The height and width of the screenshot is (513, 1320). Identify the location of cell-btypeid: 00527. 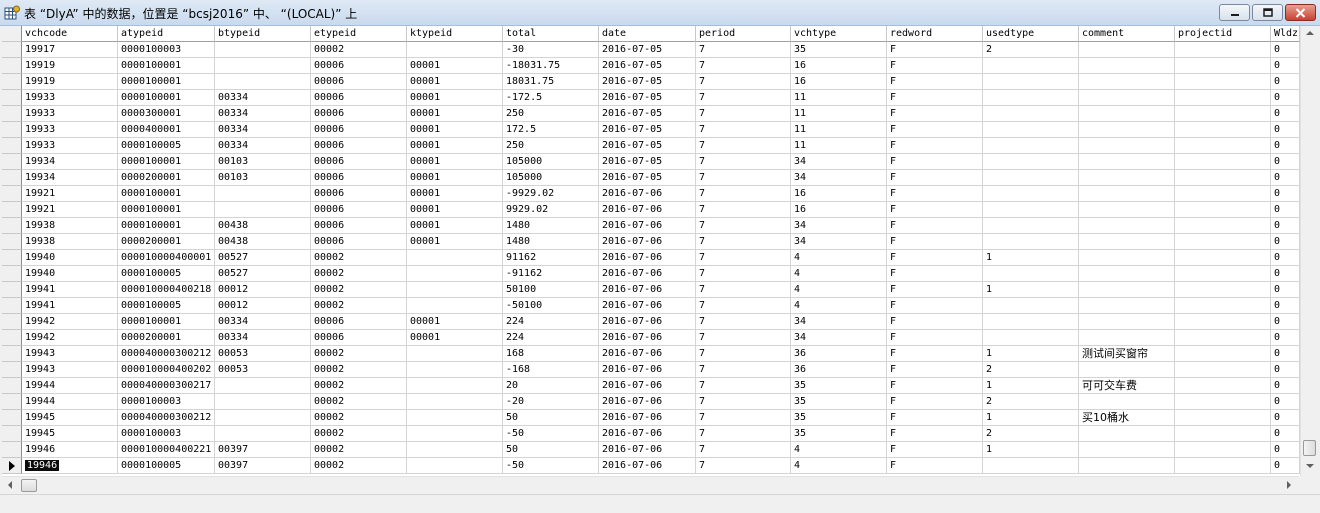
(263, 258).